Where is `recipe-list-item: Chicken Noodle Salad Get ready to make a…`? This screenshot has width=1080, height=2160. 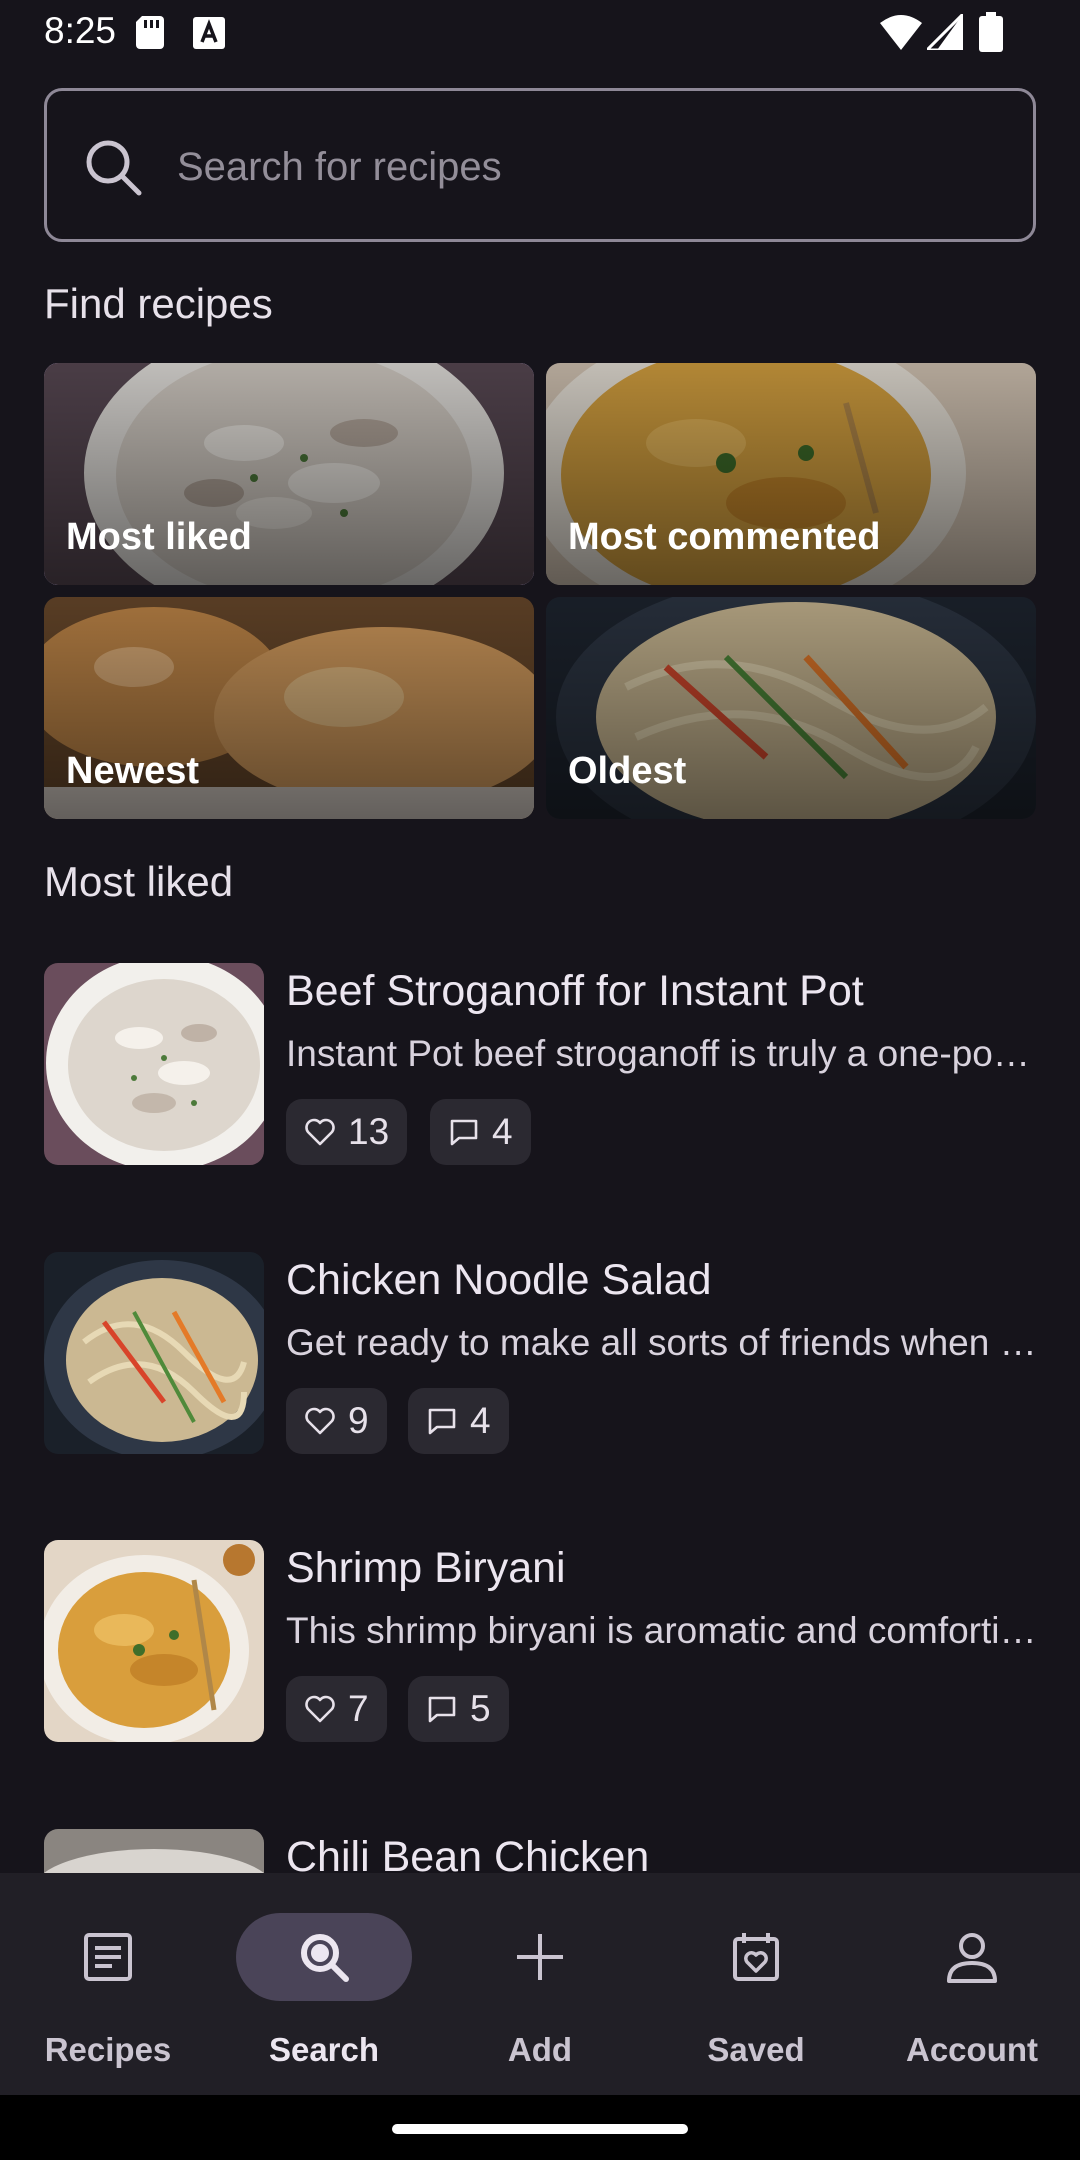
recipe-list-item: Chicken Noodle Salad Get ready to make a… is located at coordinates (541, 1354).